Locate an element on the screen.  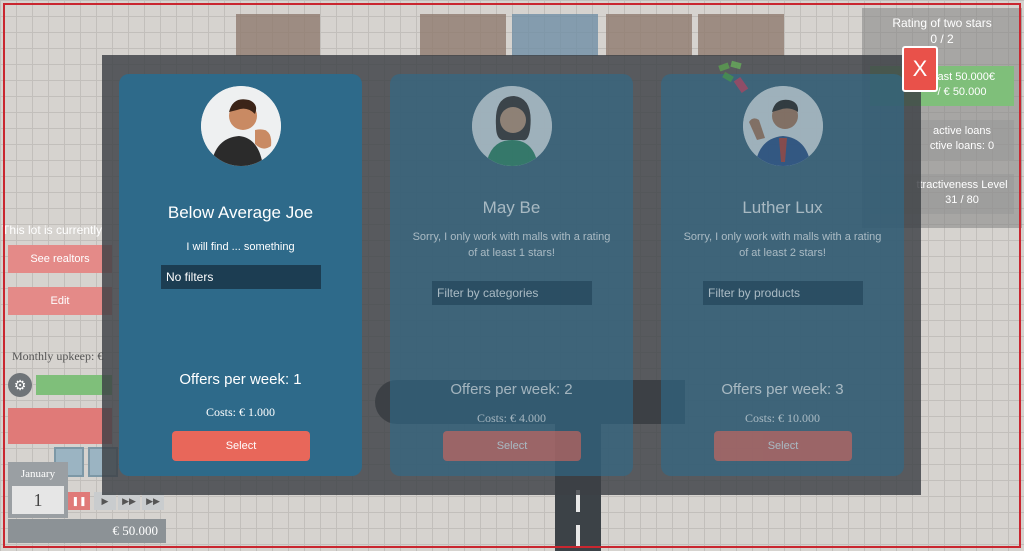
wrench-icon: ⚙ is located at coordinates (20, 385).